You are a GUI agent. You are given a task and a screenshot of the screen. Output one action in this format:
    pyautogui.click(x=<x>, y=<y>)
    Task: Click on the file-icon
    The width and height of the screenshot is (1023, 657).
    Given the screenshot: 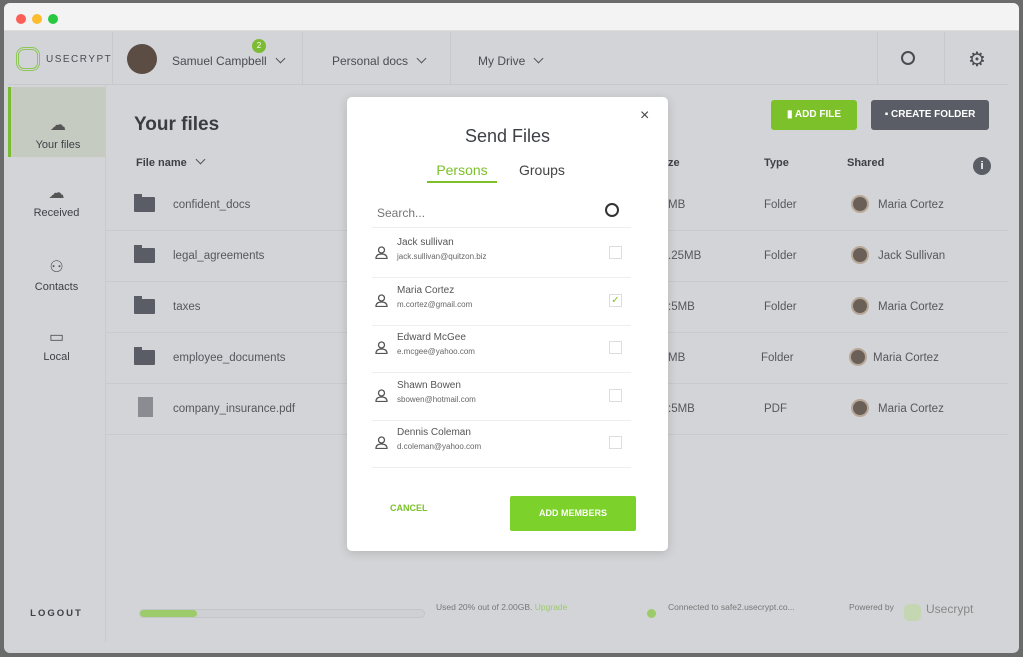 What is the action you would take?
    pyautogui.click(x=145, y=407)
    